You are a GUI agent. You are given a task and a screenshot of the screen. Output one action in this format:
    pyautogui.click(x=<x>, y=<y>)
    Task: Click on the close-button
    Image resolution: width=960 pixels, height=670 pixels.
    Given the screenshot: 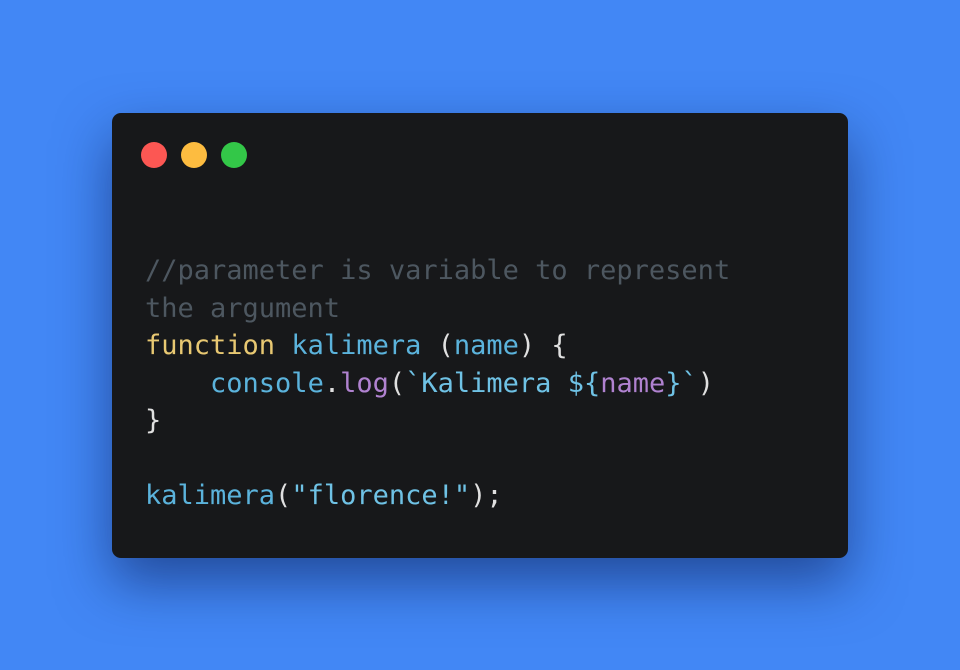 What is the action you would take?
    pyautogui.click(x=154, y=155)
    